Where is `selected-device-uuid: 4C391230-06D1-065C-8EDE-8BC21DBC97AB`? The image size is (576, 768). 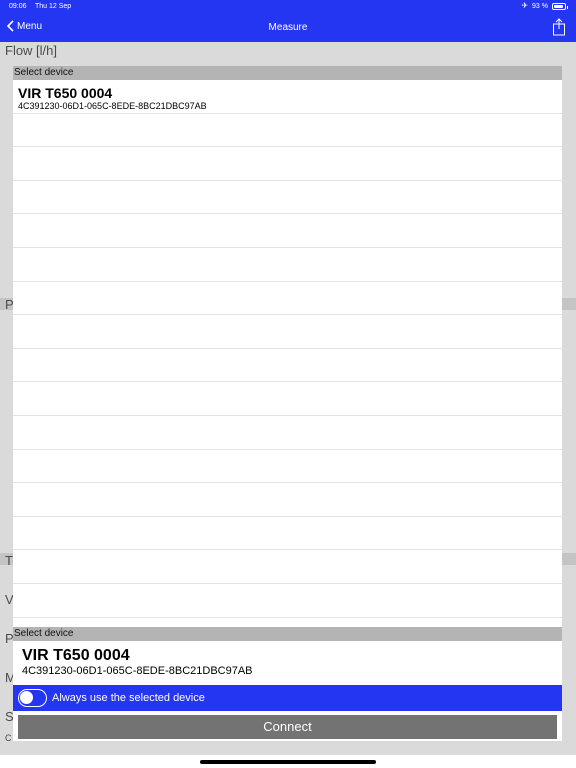 selected-device-uuid: 4C391230-06D1-065C-8EDE-8BC21DBC97AB is located at coordinates (137, 671).